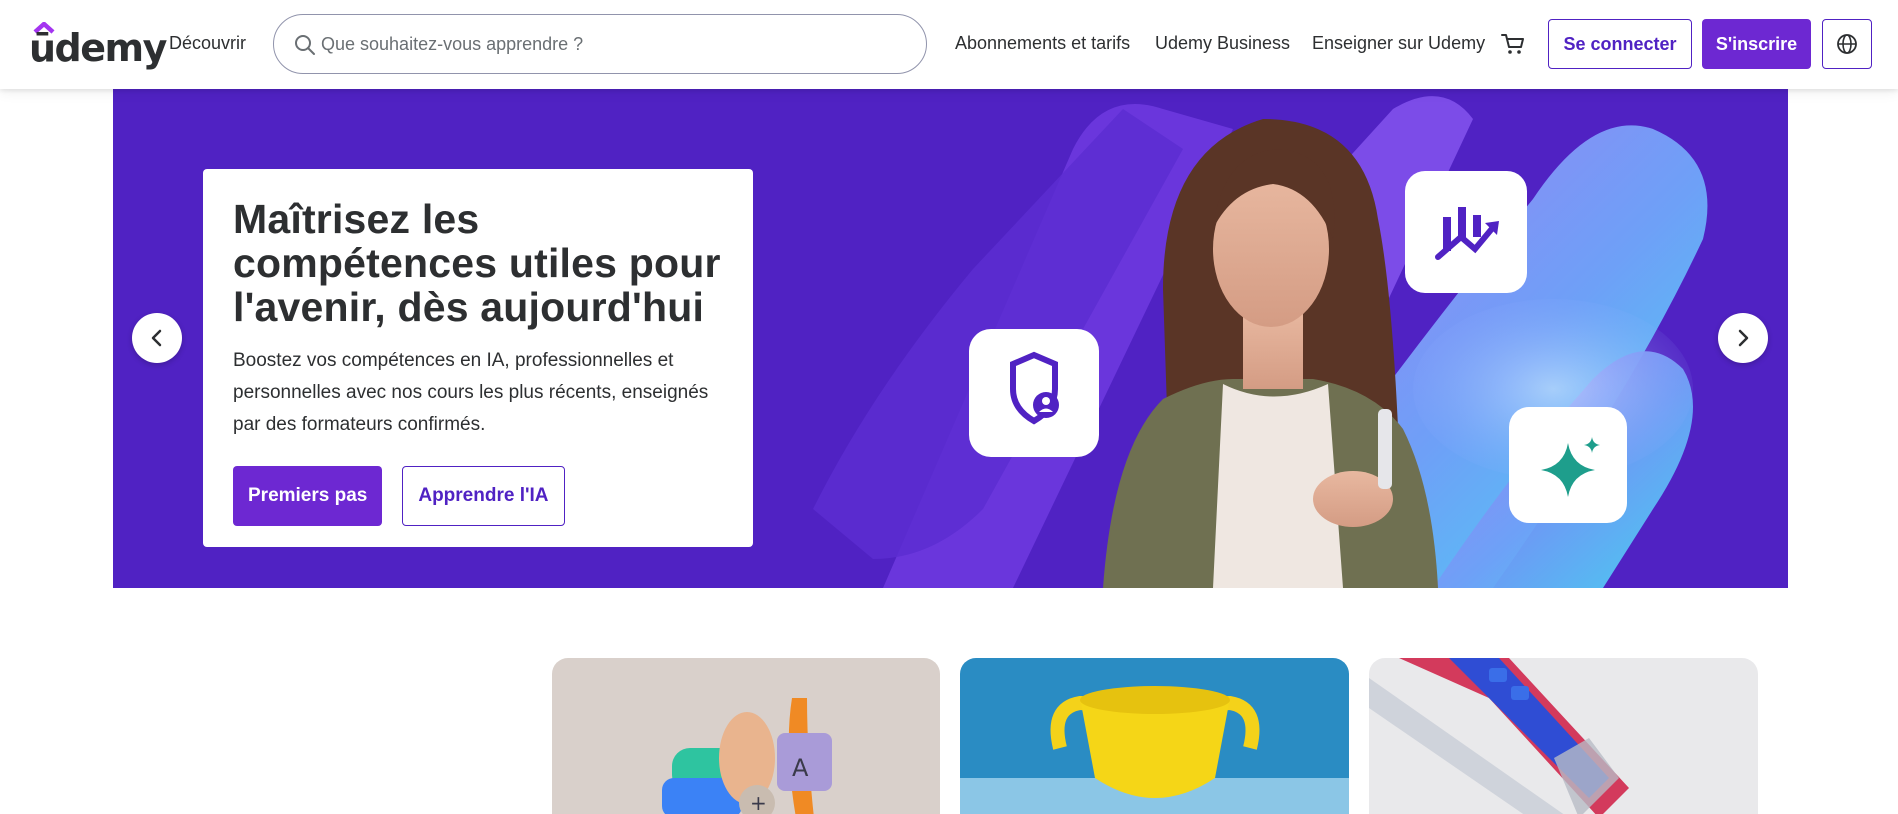  What do you see at coordinates (1513, 44) in the screenshot?
I see `cart-icon` at bounding box center [1513, 44].